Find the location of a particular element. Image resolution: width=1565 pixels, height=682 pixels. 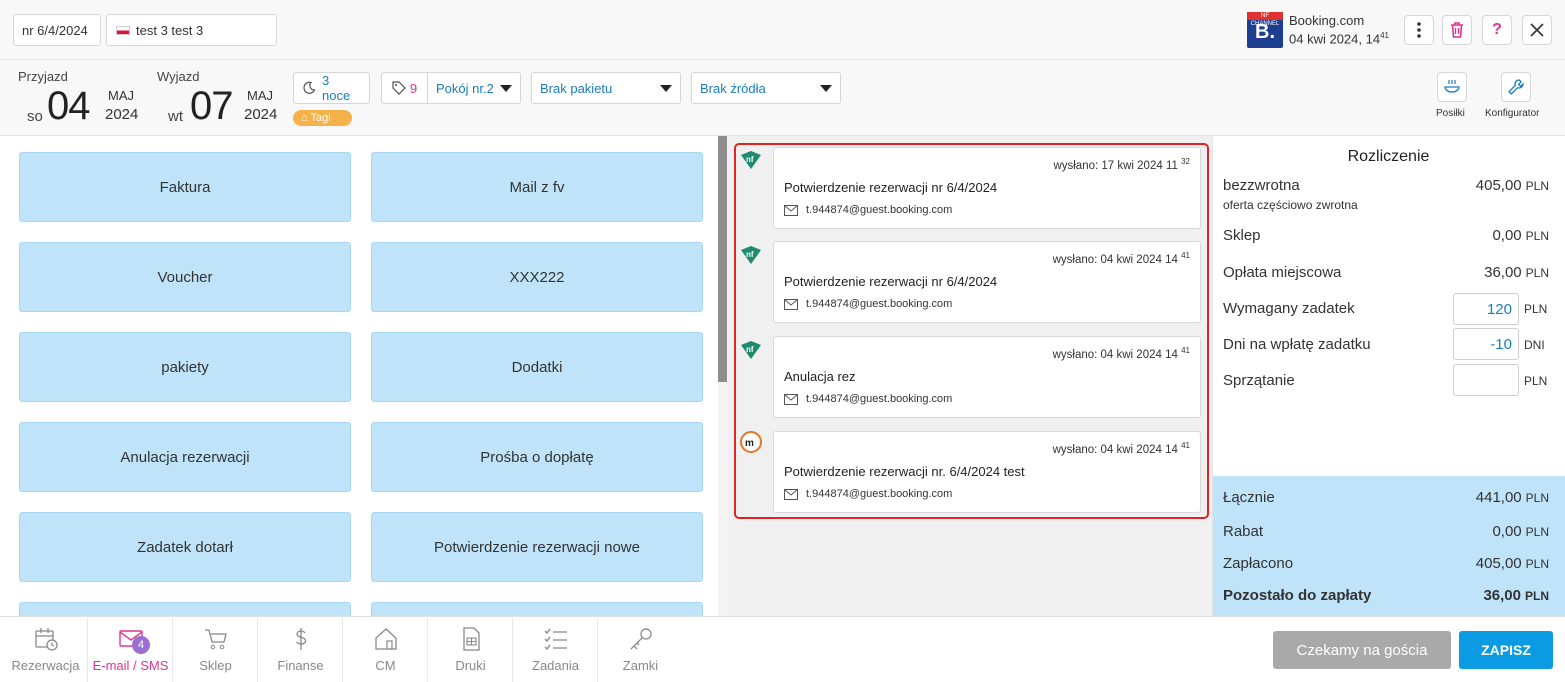

deposit-days-input: -10 is located at coordinates (1486, 344).